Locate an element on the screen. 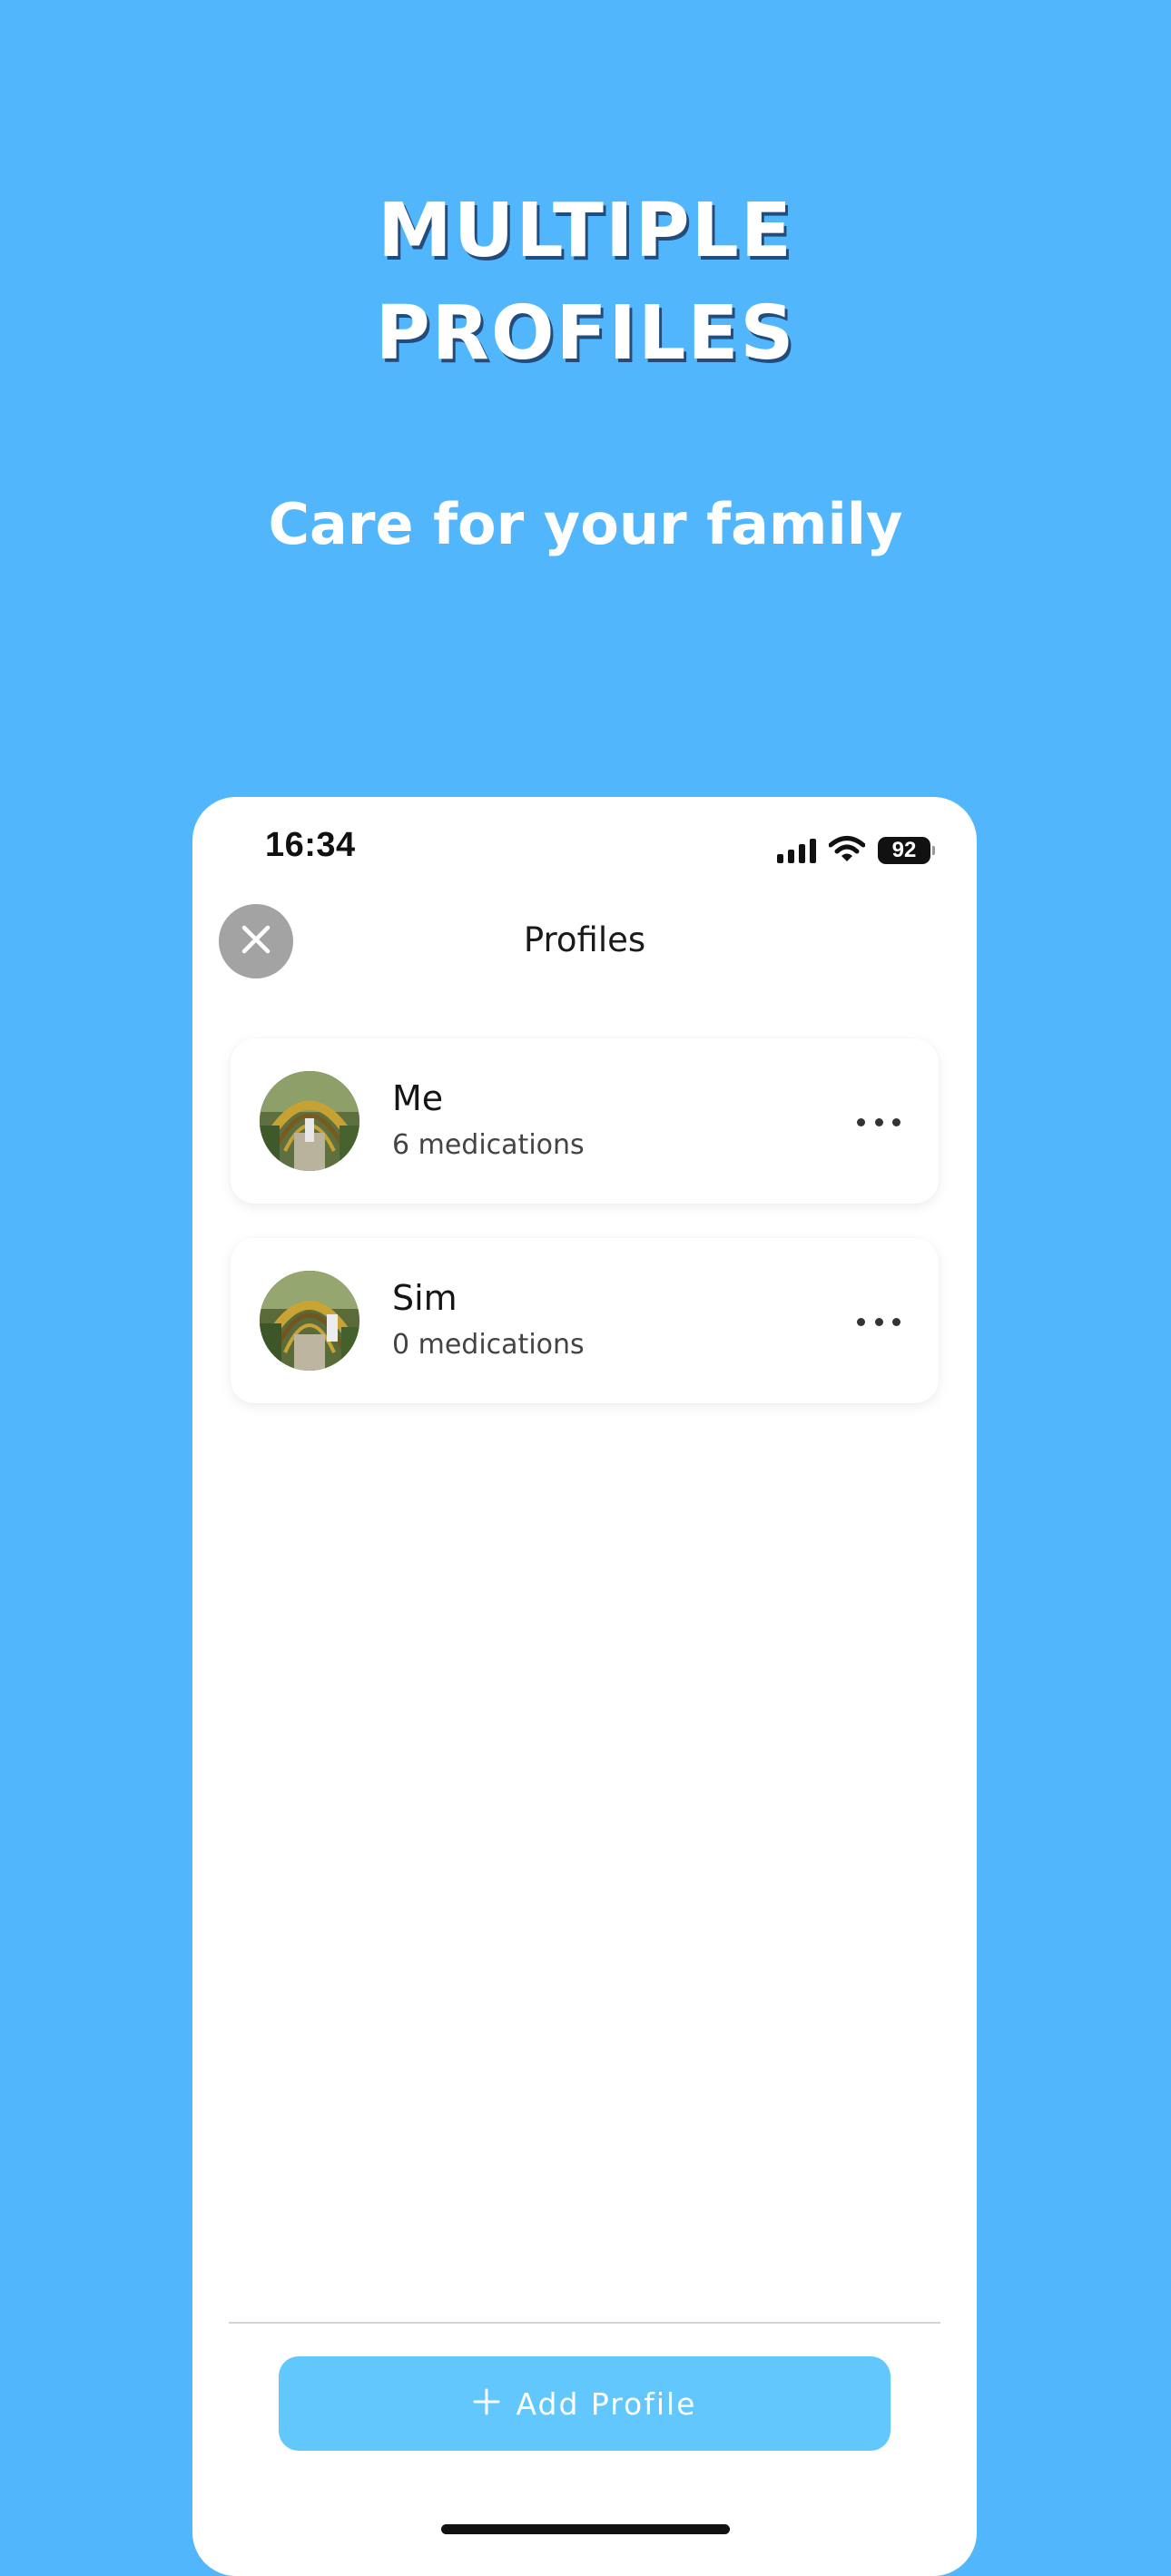 The height and width of the screenshot is (2576, 1171). battery-icon: 92 is located at coordinates (907, 850).